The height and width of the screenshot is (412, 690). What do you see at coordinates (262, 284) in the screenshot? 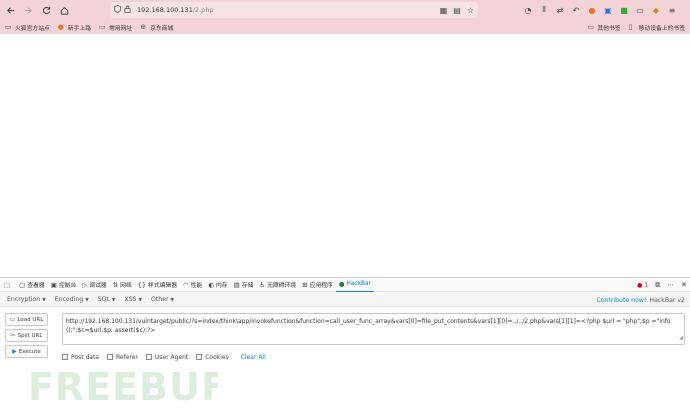
I see `accessibility-icon: ♿` at bounding box center [262, 284].